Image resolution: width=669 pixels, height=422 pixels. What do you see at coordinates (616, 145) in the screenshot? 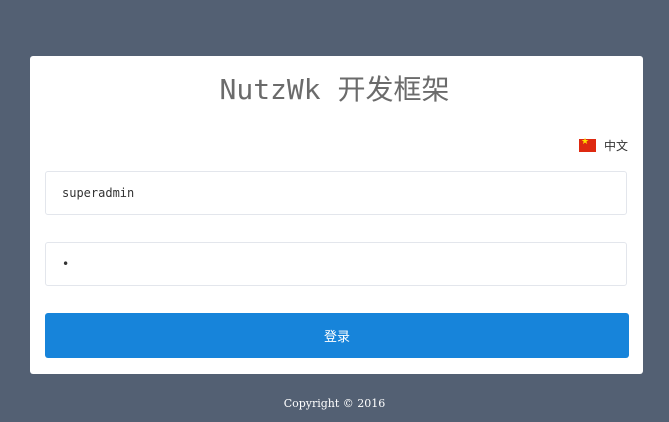
I see `language-label: 中文` at bounding box center [616, 145].